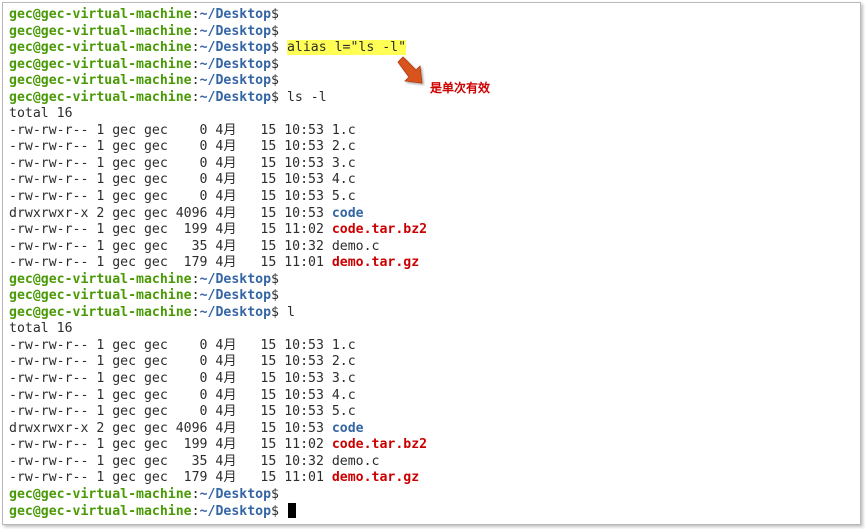 The height and width of the screenshot is (529, 865). What do you see at coordinates (218, 98) in the screenshot?
I see `prompt-line: gec@gec-virtual-machine:~/Desktop$ ls -l` at bounding box center [218, 98].